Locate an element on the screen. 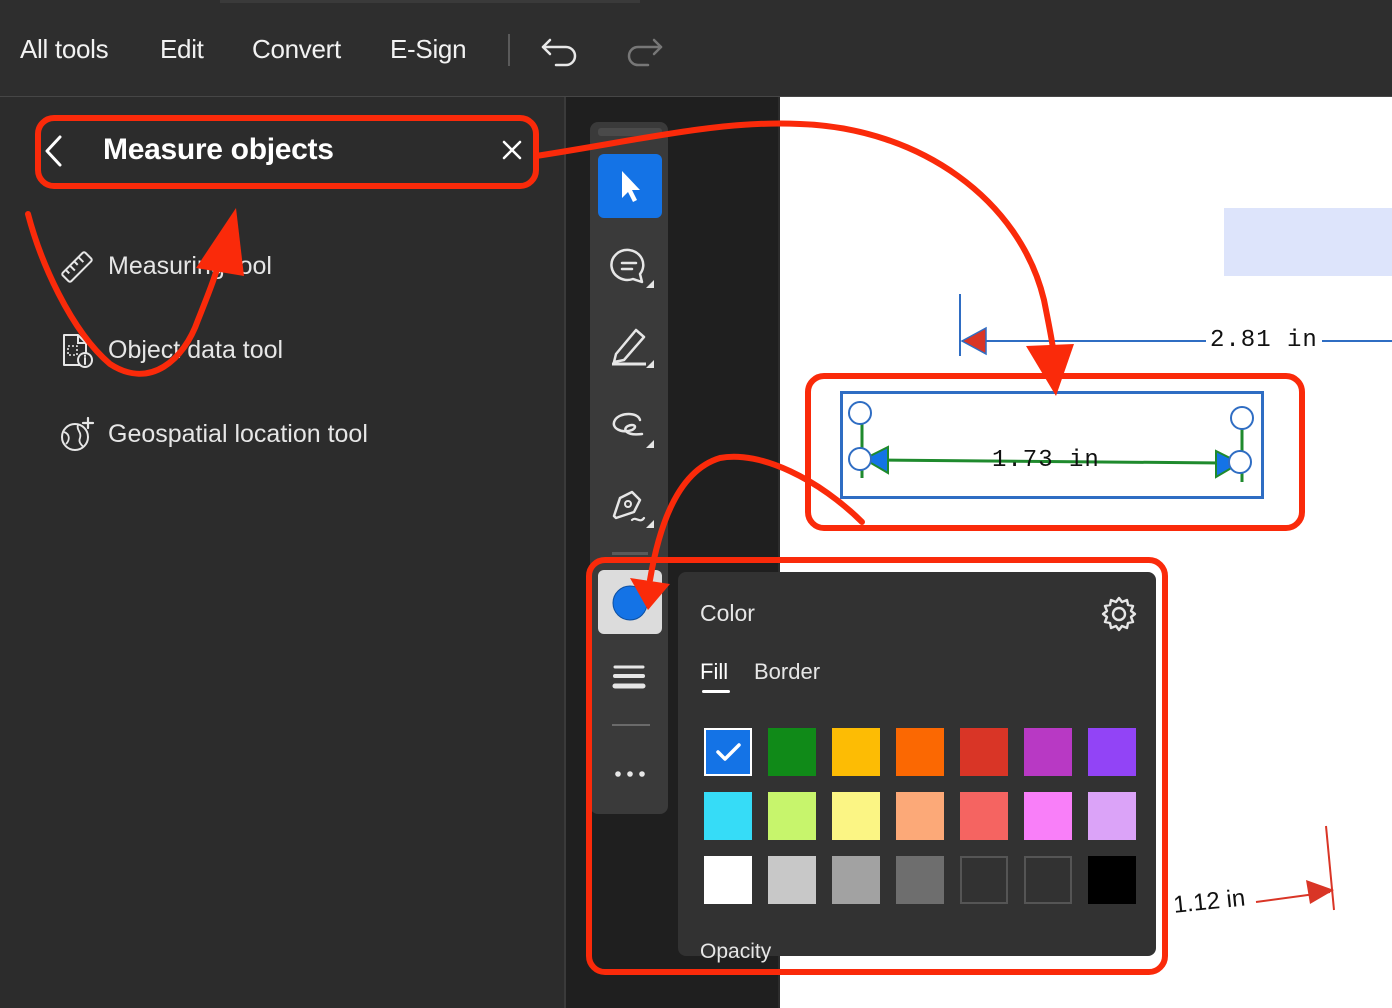 Image resolution: width=1392 pixels, height=1008 pixels. opacity-label: Opacity is located at coordinates (736, 951).